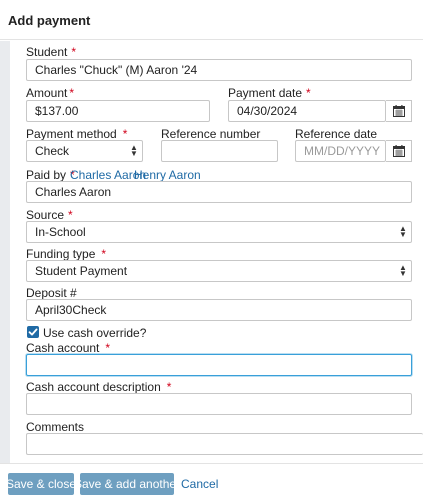  What do you see at coordinates (267, 111) in the screenshot?
I see `payment-date-value: 04/30/2024` at bounding box center [267, 111].